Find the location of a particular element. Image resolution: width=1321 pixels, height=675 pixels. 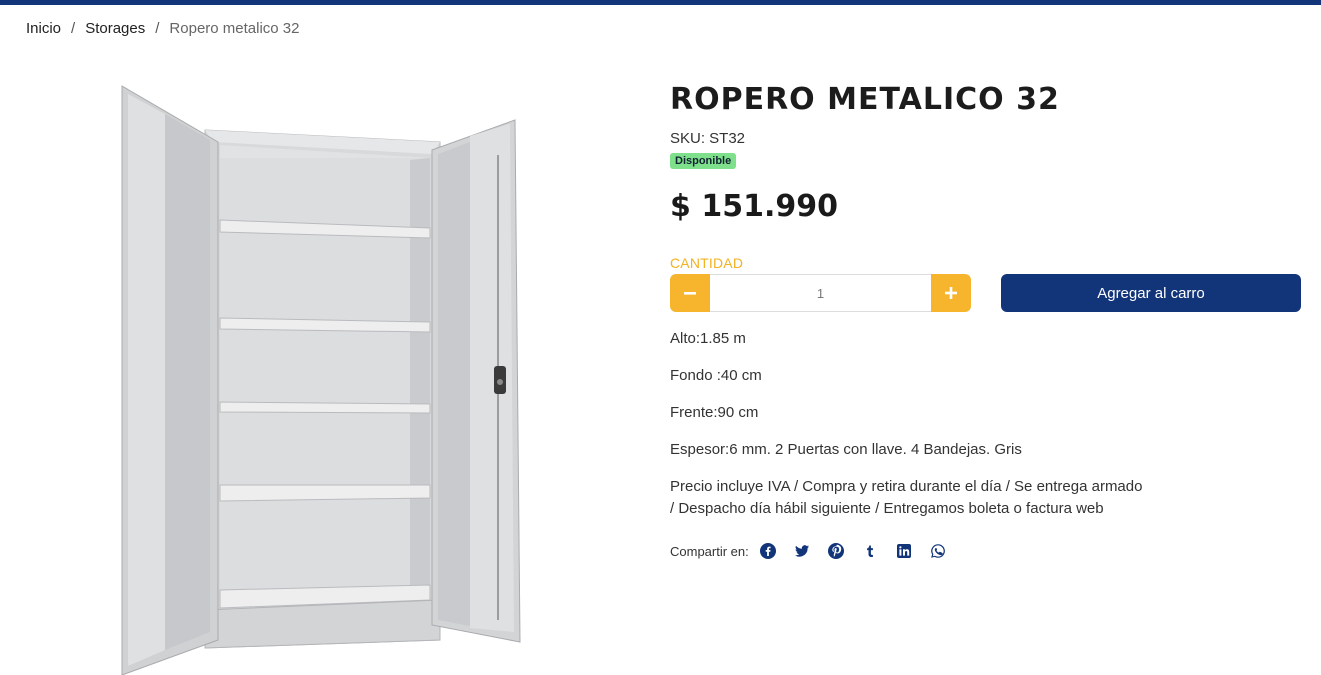

spec-depth: Fondo :40 cm is located at coordinates (716, 375).